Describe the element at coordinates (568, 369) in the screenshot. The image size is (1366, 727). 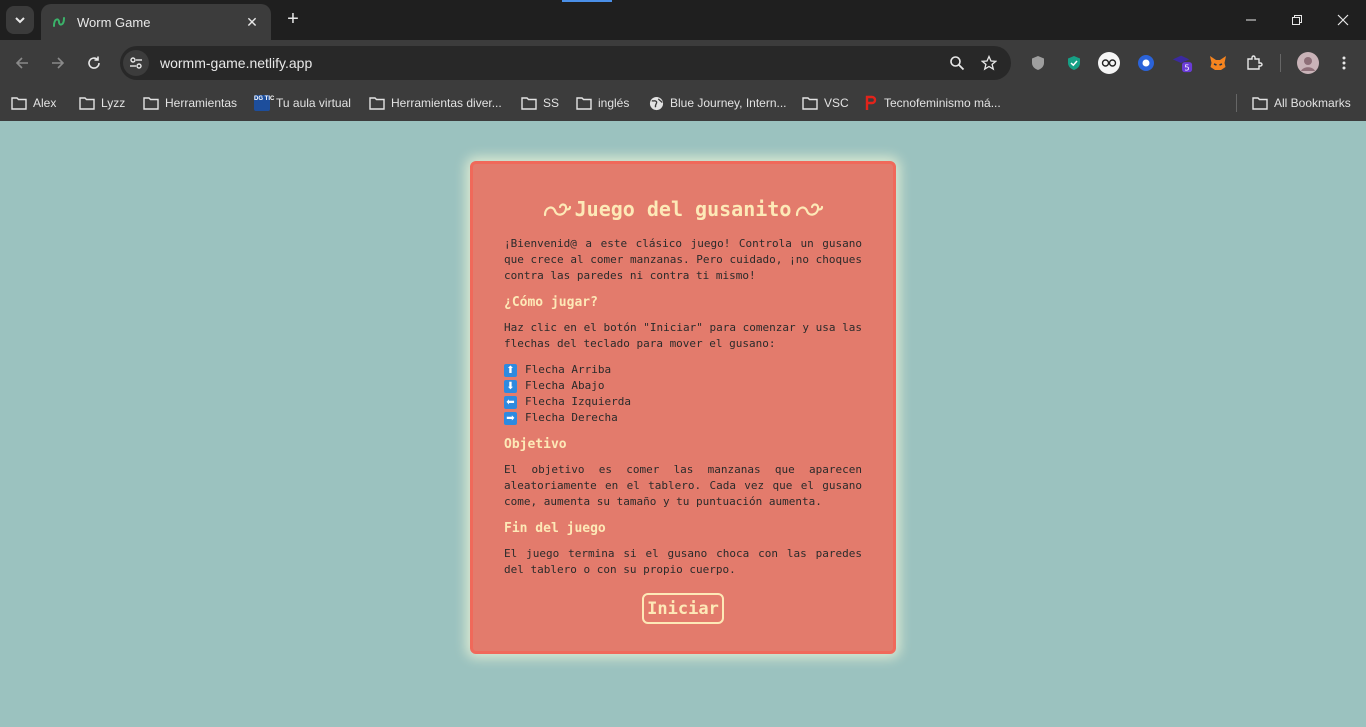
I see `control-label: Flecha Arriba` at that location.